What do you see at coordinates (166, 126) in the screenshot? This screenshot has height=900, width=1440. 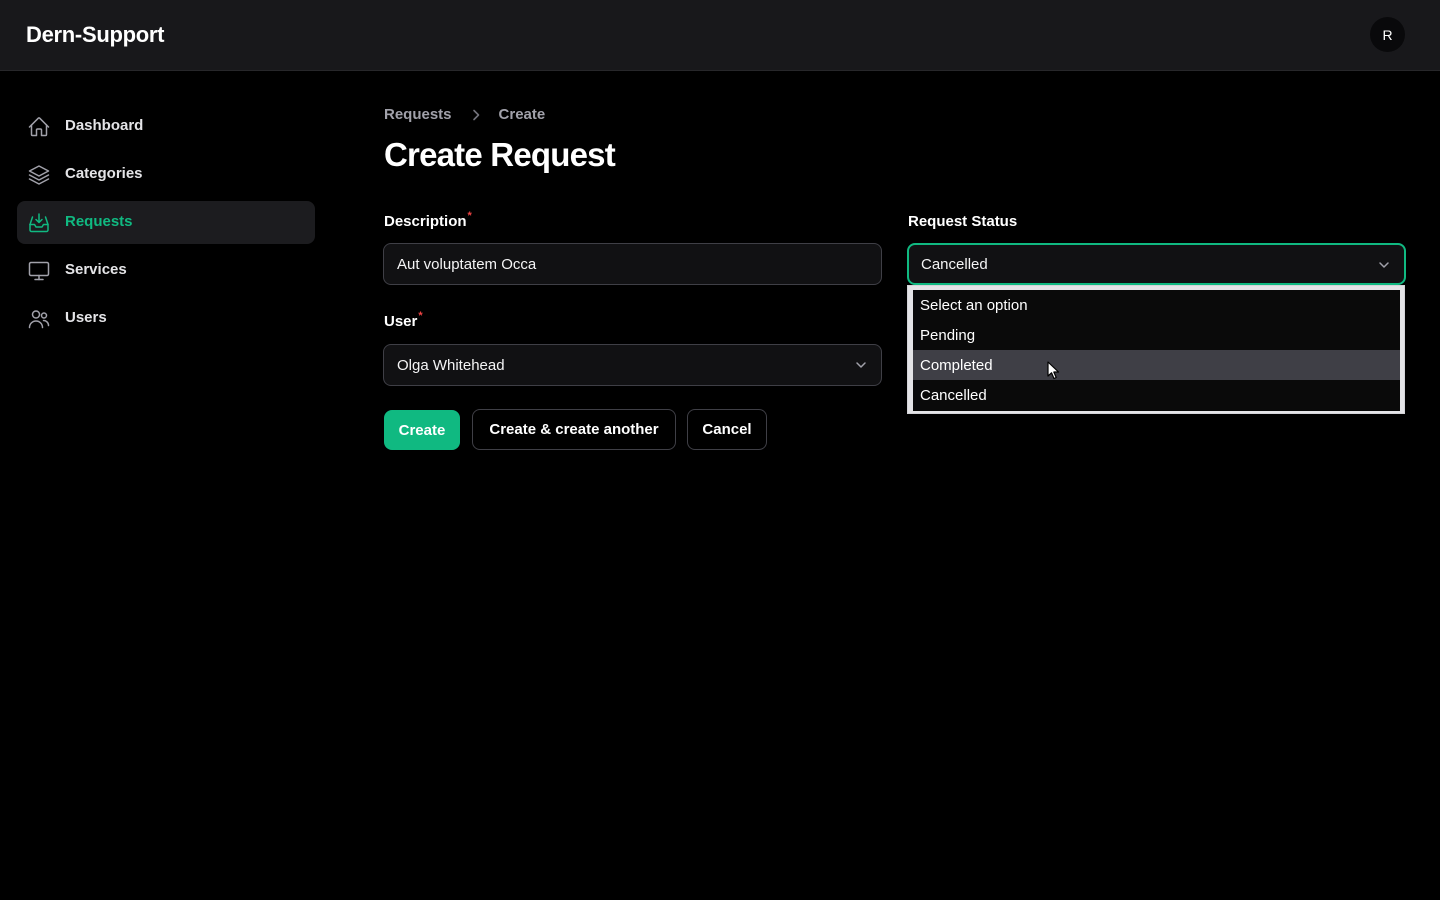 I see `sidebar-item-dashboard: Dashboard` at bounding box center [166, 126].